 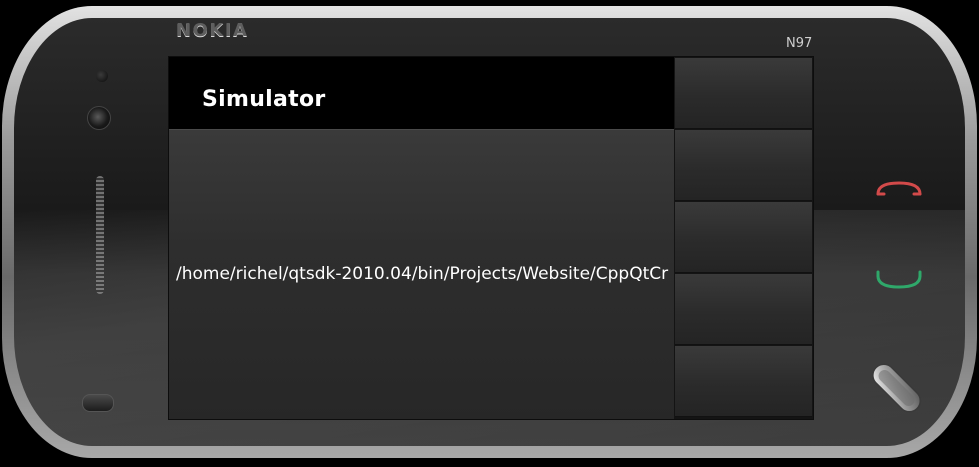 What do you see at coordinates (212, 30) in the screenshot?
I see `brand-logo: NOKIA` at bounding box center [212, 30].